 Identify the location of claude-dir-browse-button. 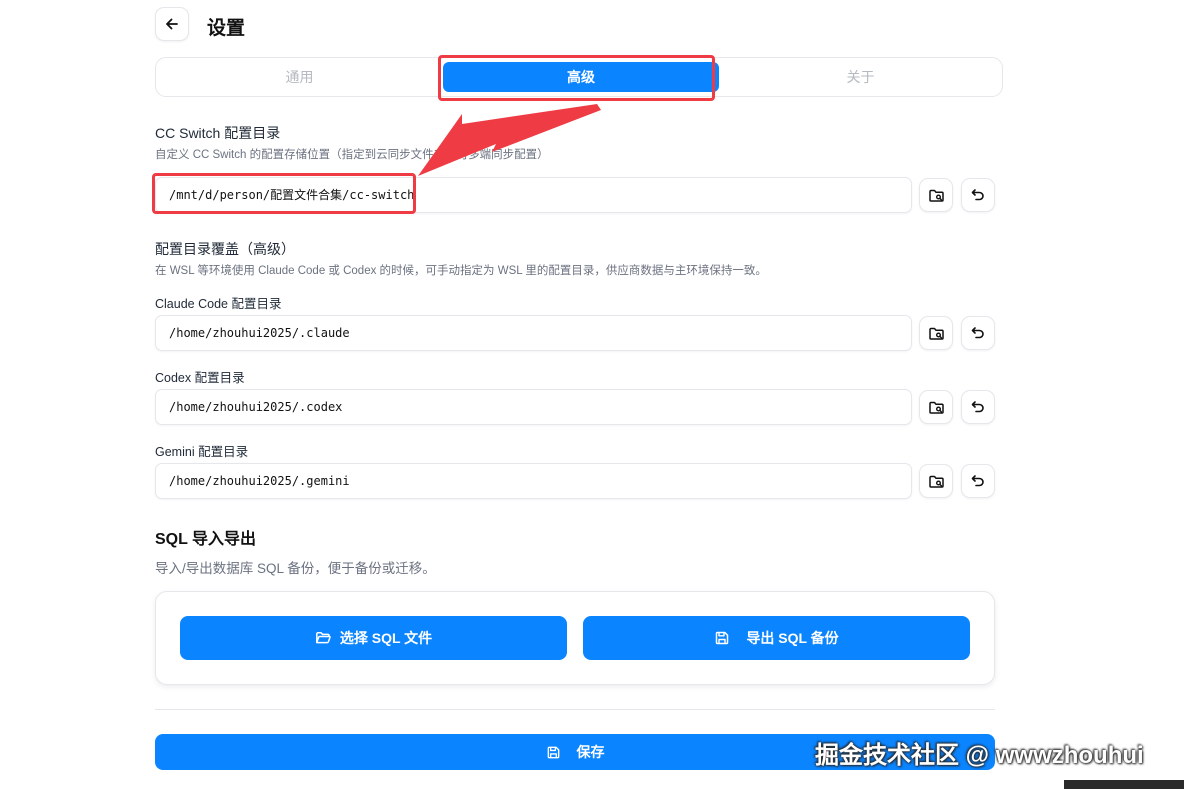
(936, 333).